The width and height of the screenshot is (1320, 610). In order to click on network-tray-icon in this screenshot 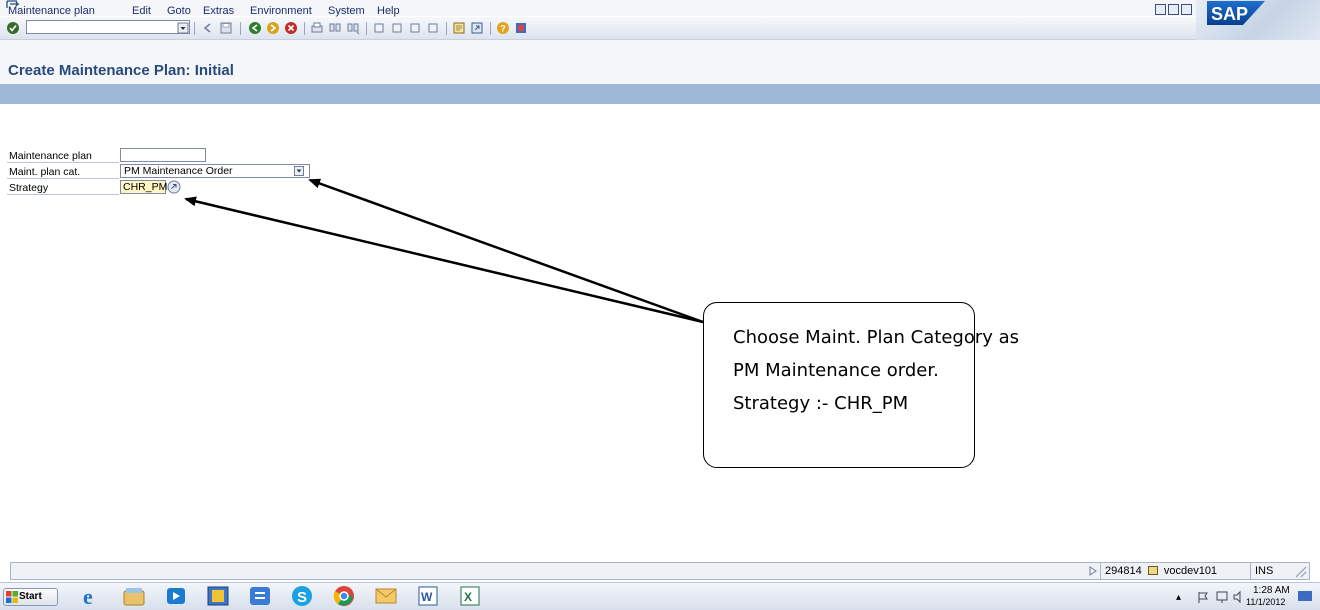, I will do `click(1222, 597)`.